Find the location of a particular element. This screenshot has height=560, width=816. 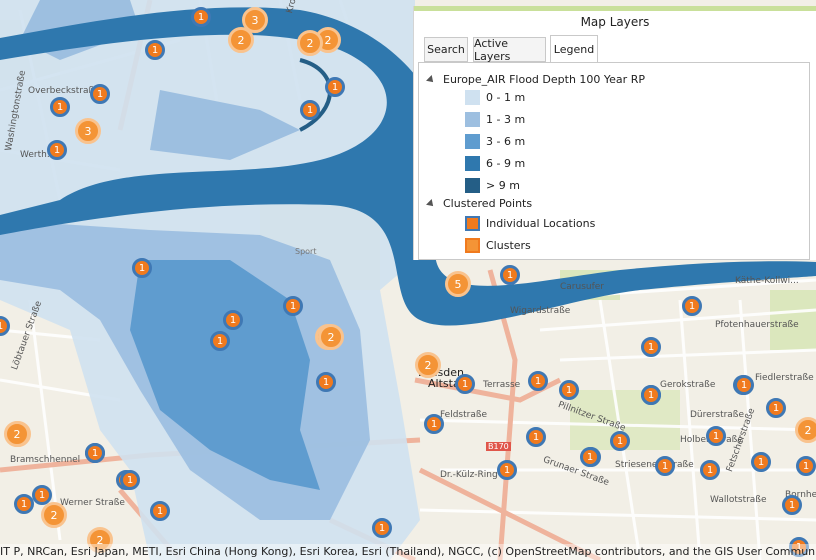

legend-item: 6 - 9 m is located at coordinates (495, 163).